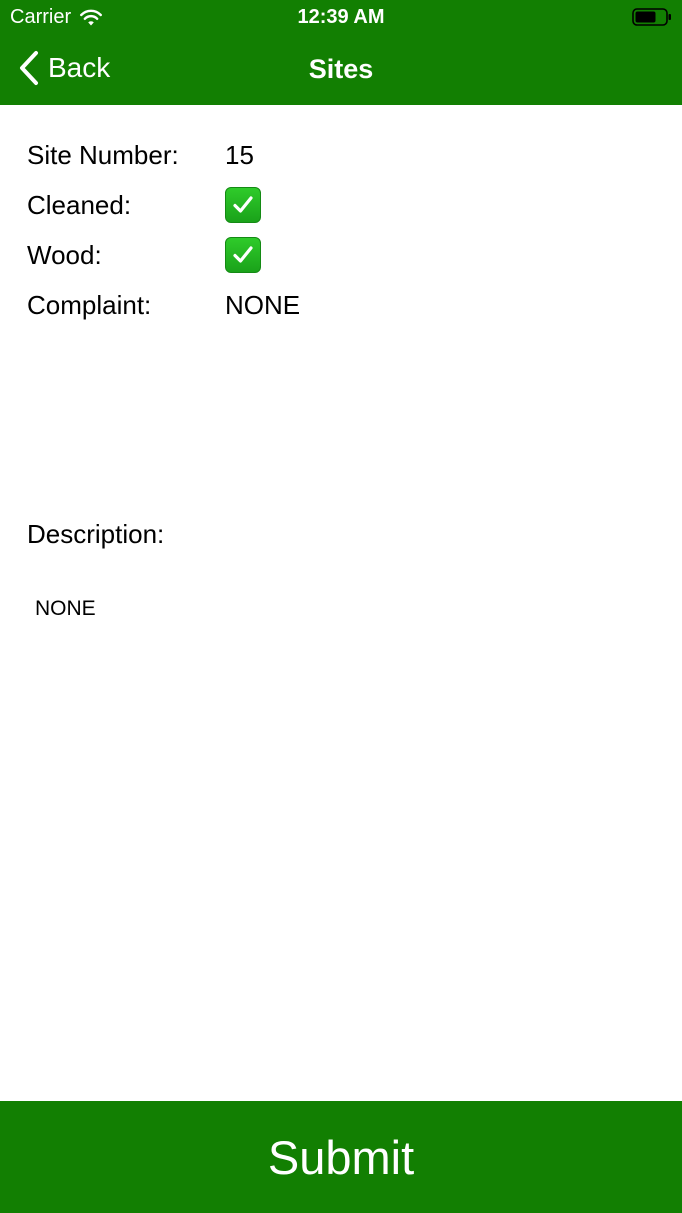 Image resolution: width=682 pixels, height=1213 pixels. Describe the element at coordinates (96, 534) in the screenshot. I see `description-label: Description:` at that location.